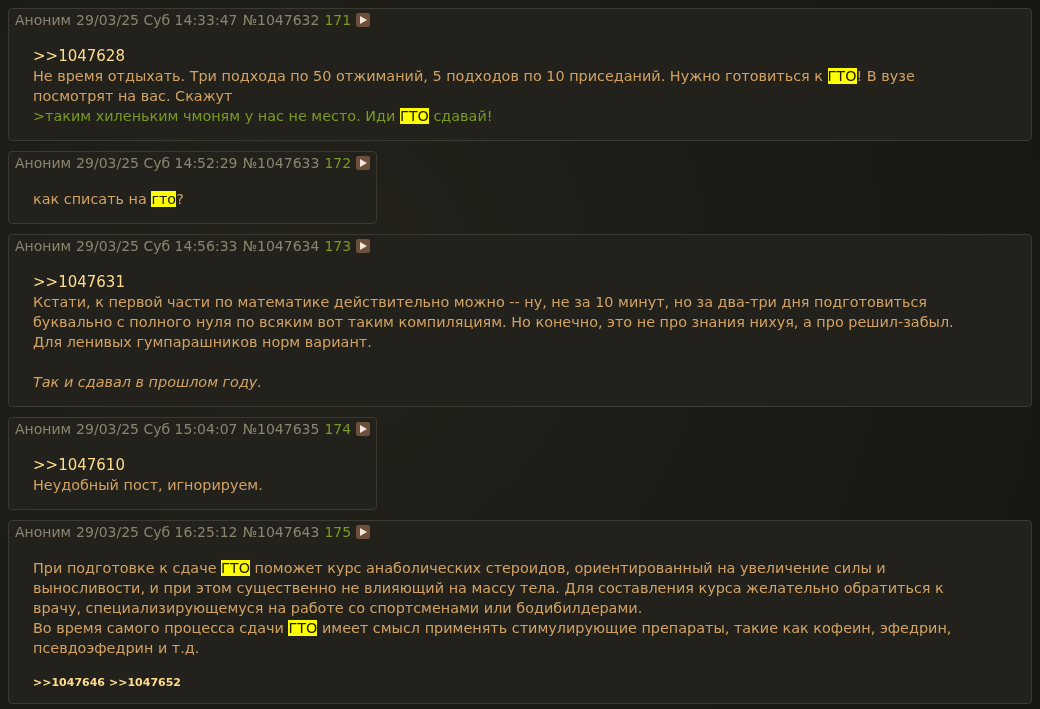 This screenshot has height=709, width=1040. I want to click on post-date: 29/03/25 Суб 14:52:29, so click(157, 163).